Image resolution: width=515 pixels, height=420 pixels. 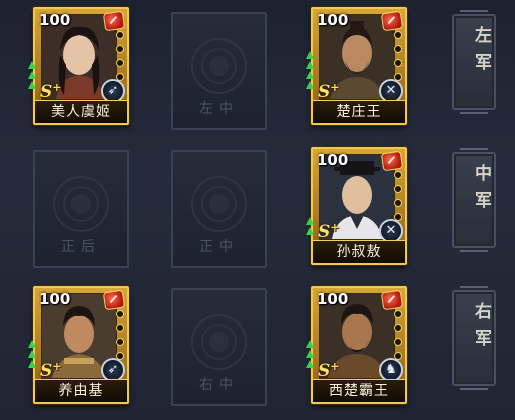 I want to click on empty-slot-r1c2: 左中, so click(x=219, y=71).